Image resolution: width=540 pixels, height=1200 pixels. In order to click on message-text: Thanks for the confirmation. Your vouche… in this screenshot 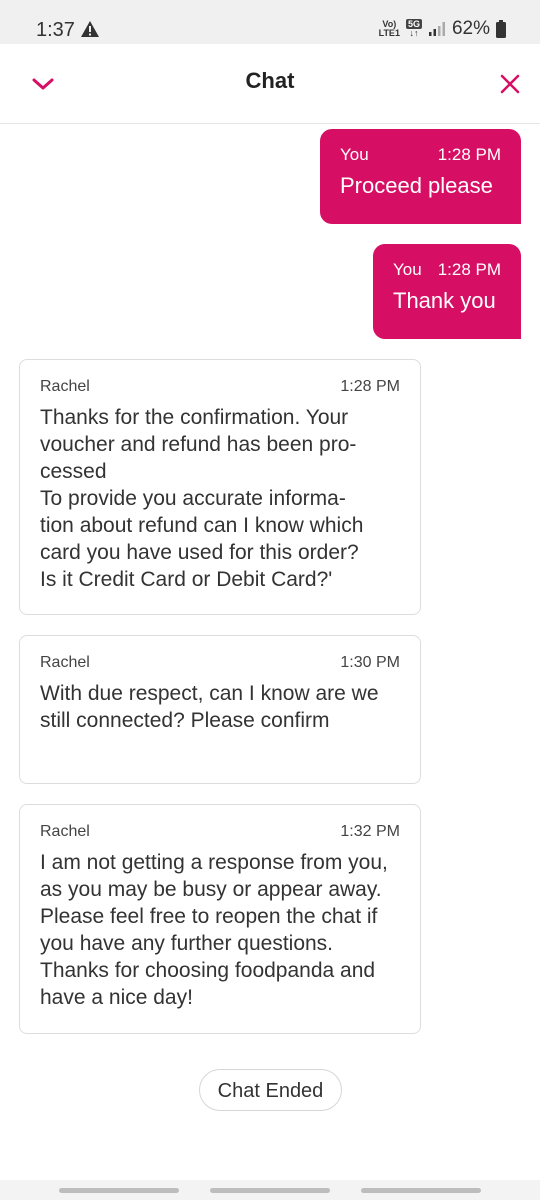, I will do `click(202, 498)`.